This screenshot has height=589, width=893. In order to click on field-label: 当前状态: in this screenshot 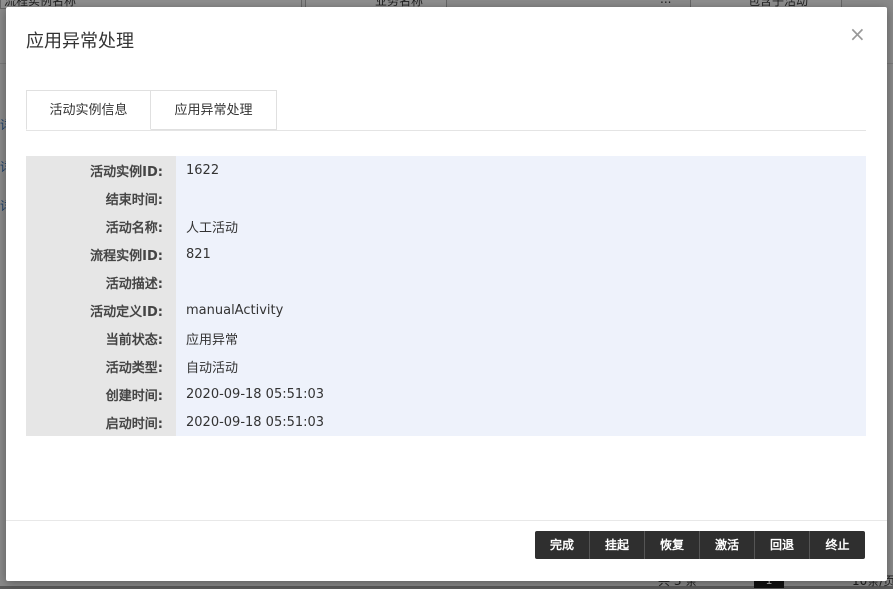, I will do `click(101, 338)`.